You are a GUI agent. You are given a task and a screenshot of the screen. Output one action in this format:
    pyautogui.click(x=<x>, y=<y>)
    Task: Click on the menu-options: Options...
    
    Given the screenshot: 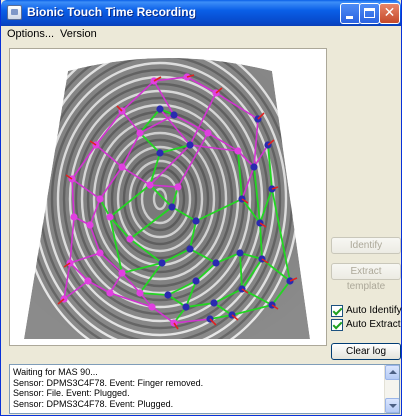 What is the action you would take?
    pyautogui.click(x=30, y=34)
    